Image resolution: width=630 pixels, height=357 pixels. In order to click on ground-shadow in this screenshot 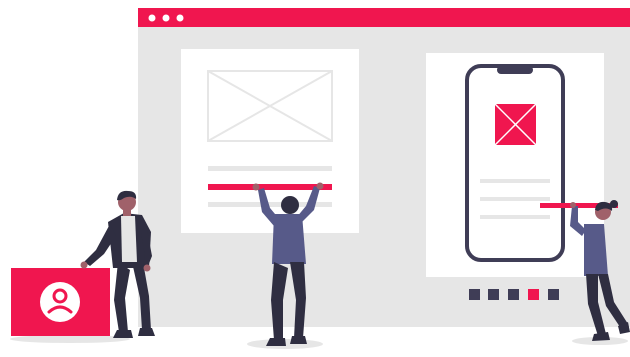, I will do `click(70, 339)`.